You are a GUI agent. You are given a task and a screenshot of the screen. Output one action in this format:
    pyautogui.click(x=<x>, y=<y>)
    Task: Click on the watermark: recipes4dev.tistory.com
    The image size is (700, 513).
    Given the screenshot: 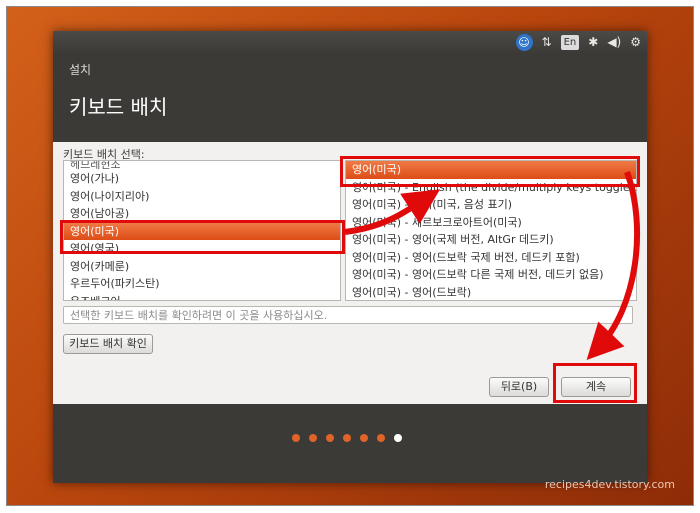 What is the action you would take?
    pyautogui.click(x=609, y=484)
    